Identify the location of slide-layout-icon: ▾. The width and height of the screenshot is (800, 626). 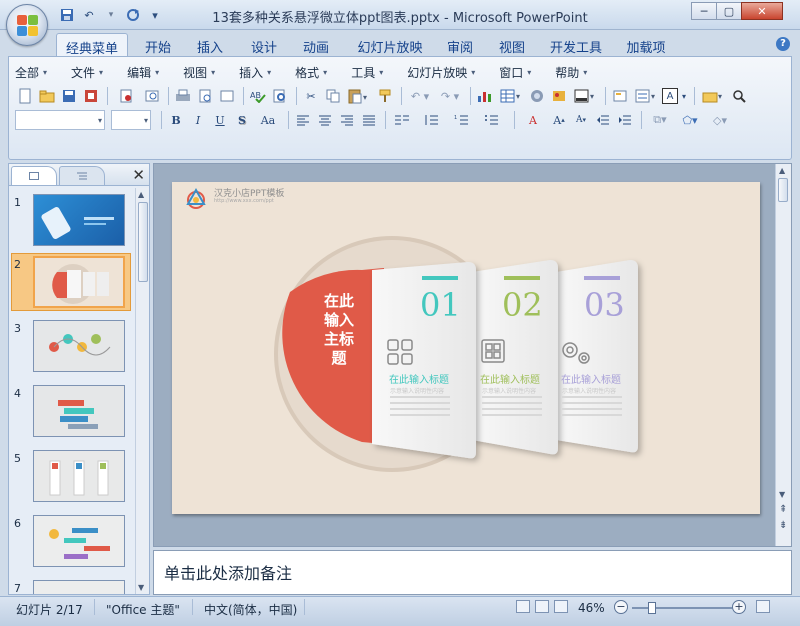
(585, 96).